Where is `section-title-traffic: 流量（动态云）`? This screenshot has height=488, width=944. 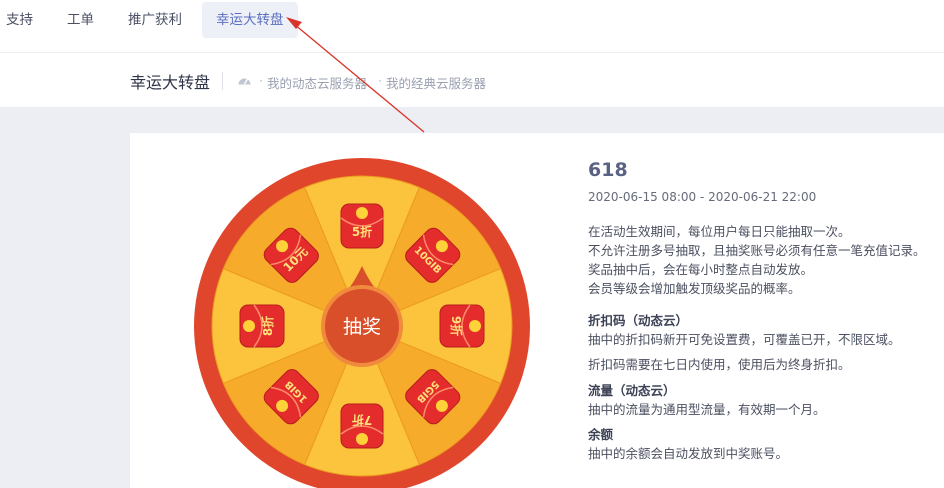 section-title-traffic: 流量（动态云） is located at coordinates (632, 390).